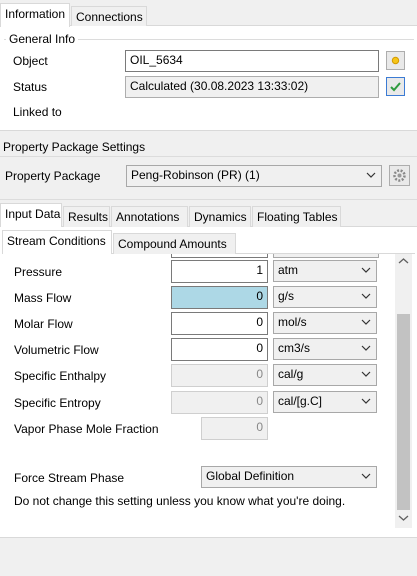  I want to click on status-label: Status, so click(30, 87).